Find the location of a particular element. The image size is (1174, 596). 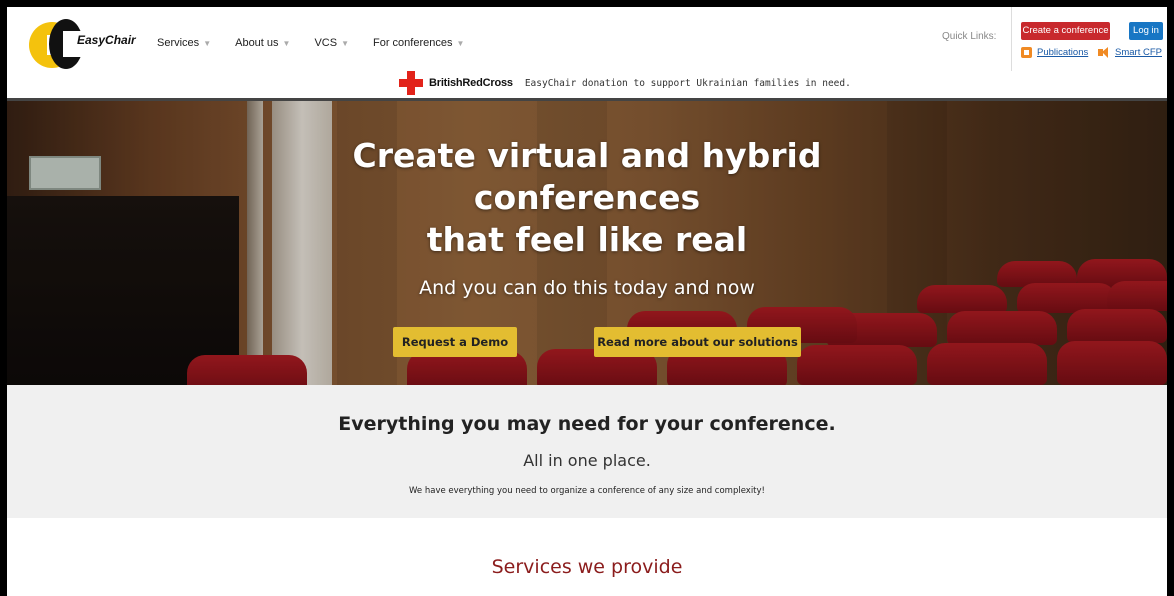

hero-title-line: conferences is located at coordinates (587, 197).